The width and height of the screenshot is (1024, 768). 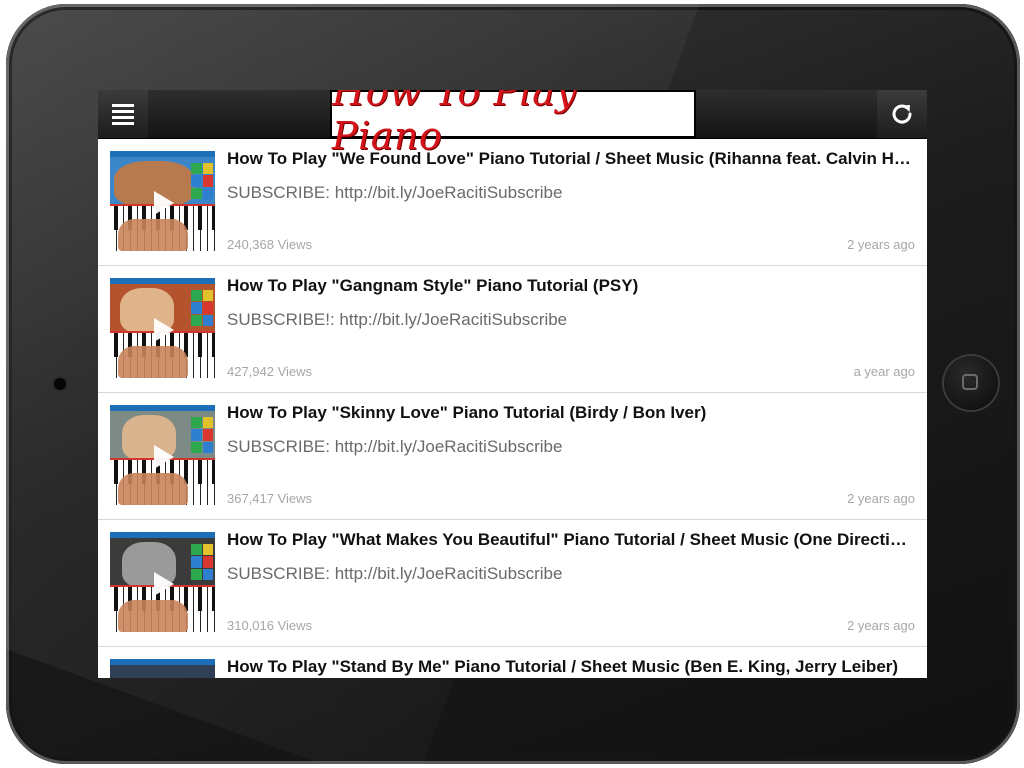 I want to click on menu-button, so click(x=123, y=114).